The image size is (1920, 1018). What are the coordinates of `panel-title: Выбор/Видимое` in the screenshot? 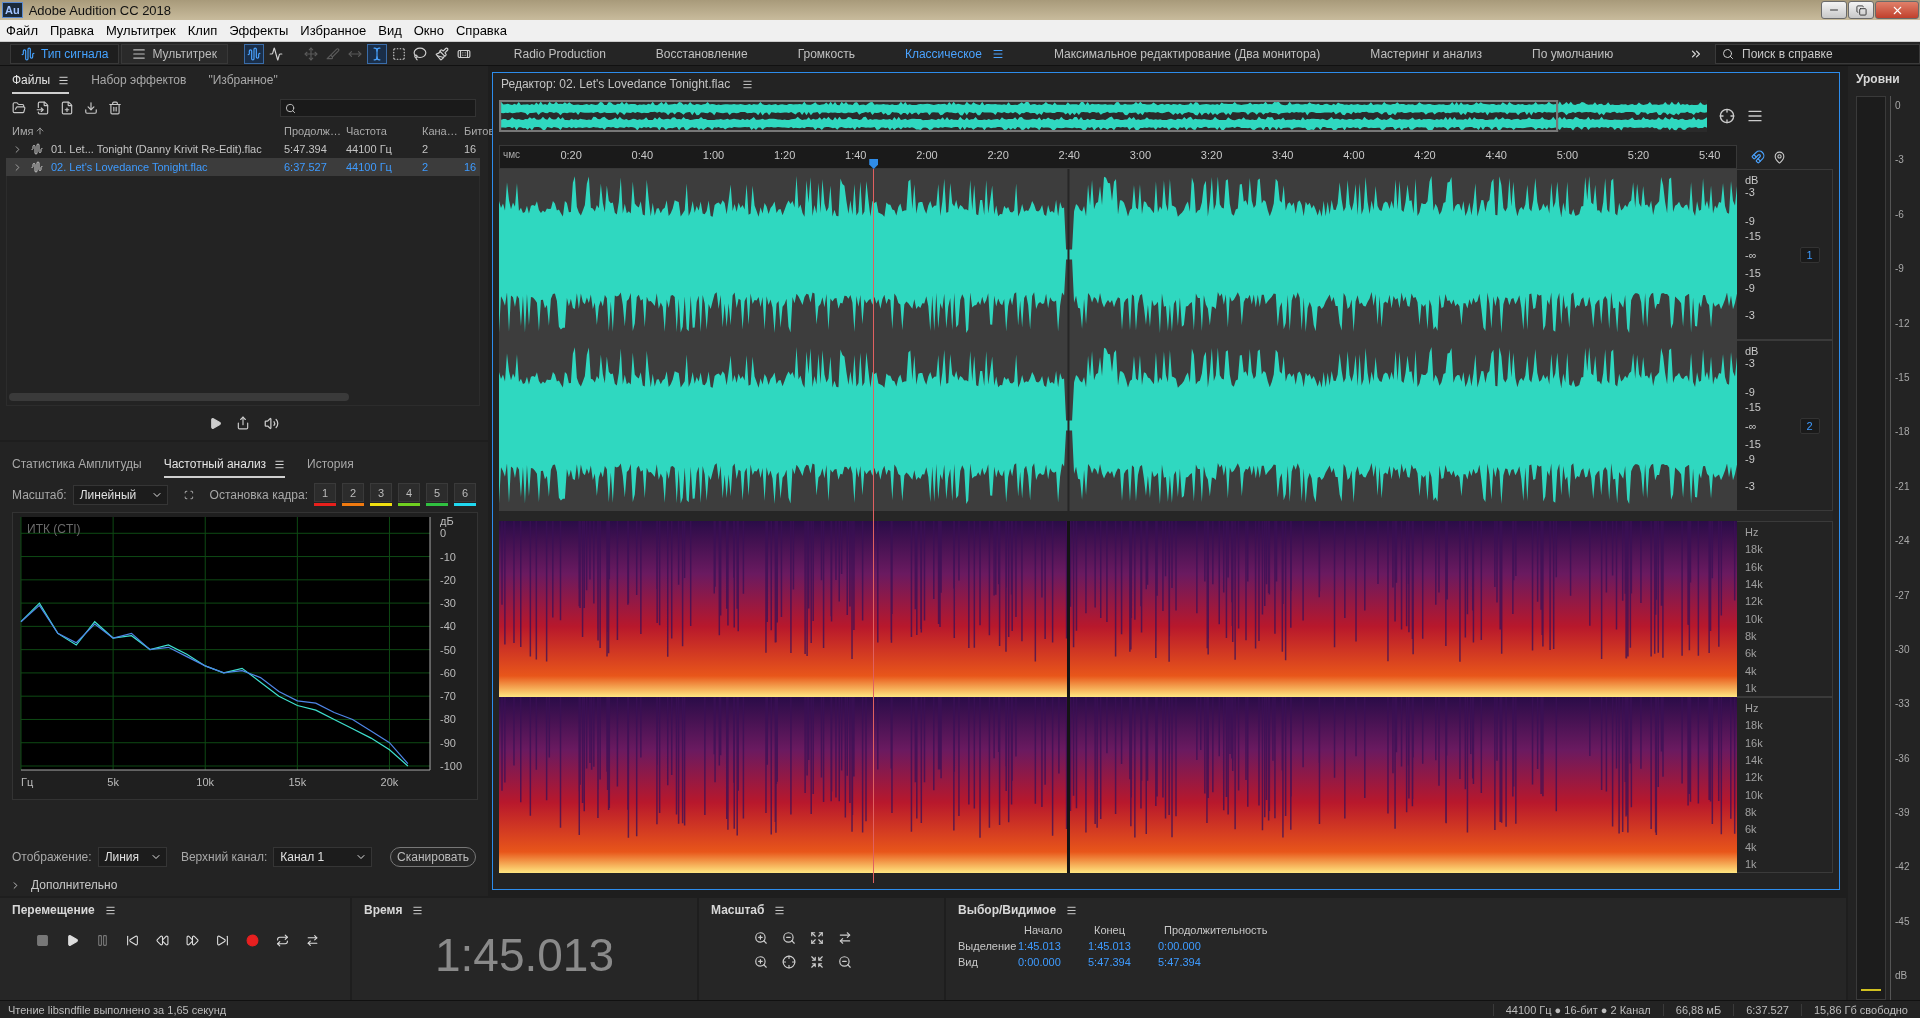 It's located at (1007, 910).